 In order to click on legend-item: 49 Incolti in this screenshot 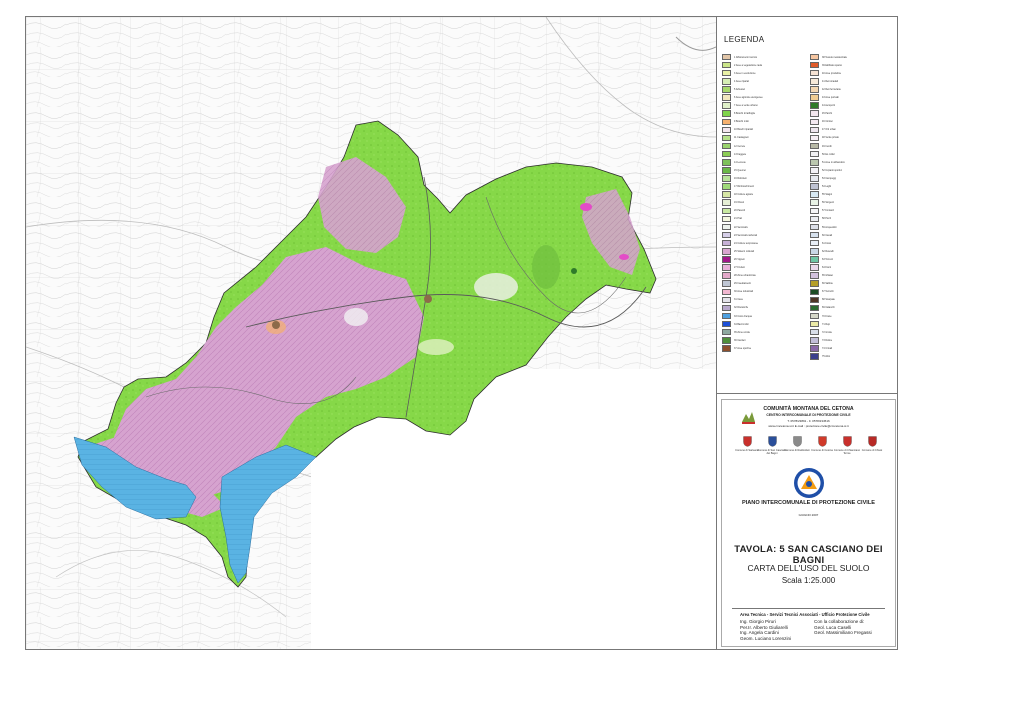, I will do `click(853, 146)`.